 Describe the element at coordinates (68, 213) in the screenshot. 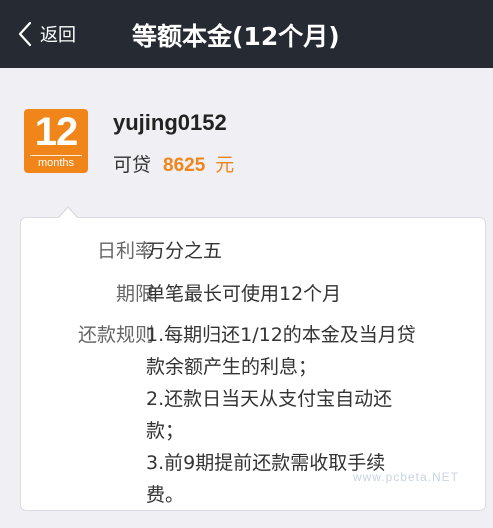

I see `card-pointer-fill` at that location.